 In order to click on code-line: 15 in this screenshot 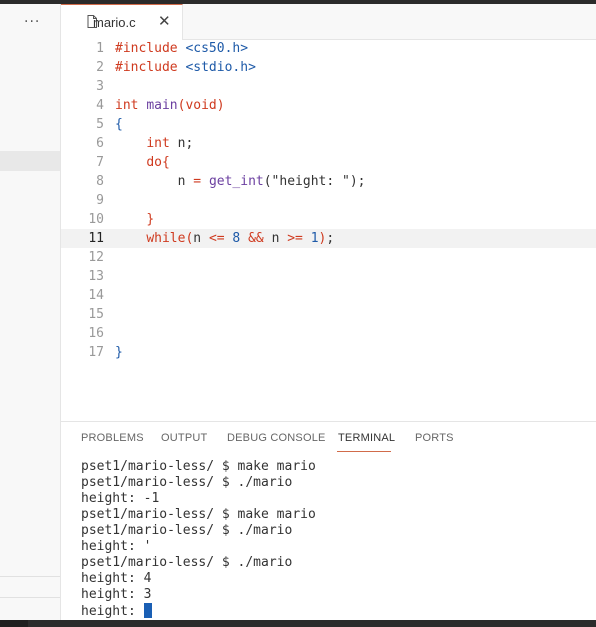, I will do `click(328, 314)`.